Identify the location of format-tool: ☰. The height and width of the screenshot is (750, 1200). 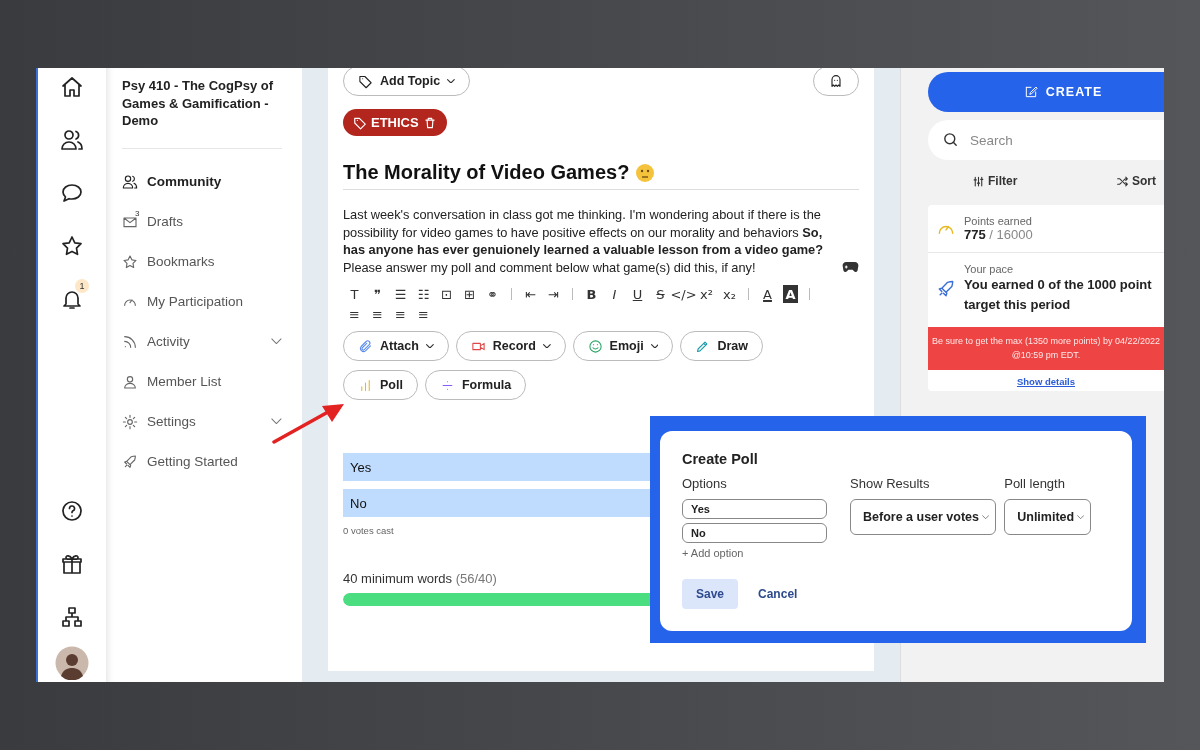
(400, 294).